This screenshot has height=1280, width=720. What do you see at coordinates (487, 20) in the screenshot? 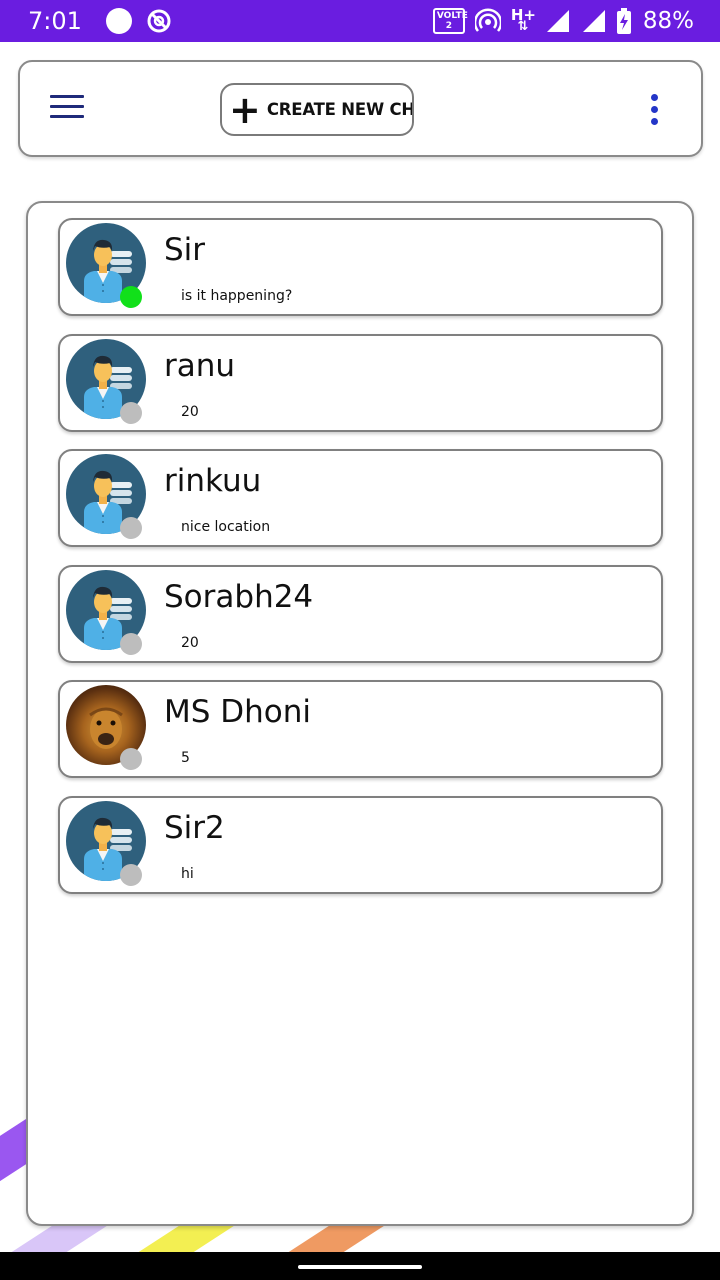
I see `hotspot-icon` at bounding box center [487, 20].